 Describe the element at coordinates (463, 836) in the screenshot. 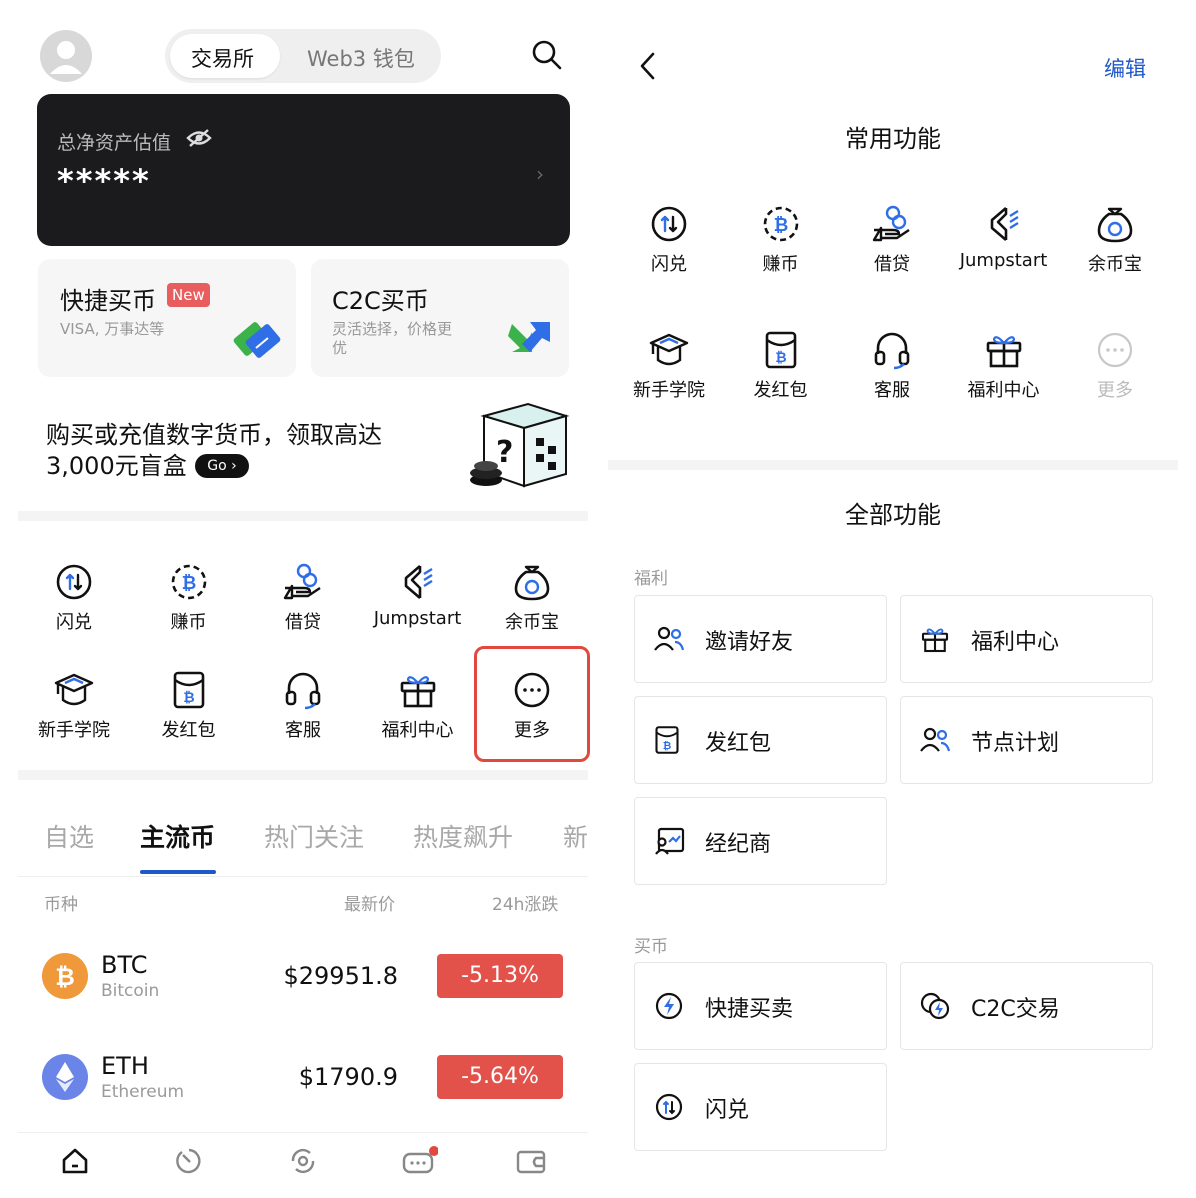

I see `tab-rising: 热度飙升` at that location.